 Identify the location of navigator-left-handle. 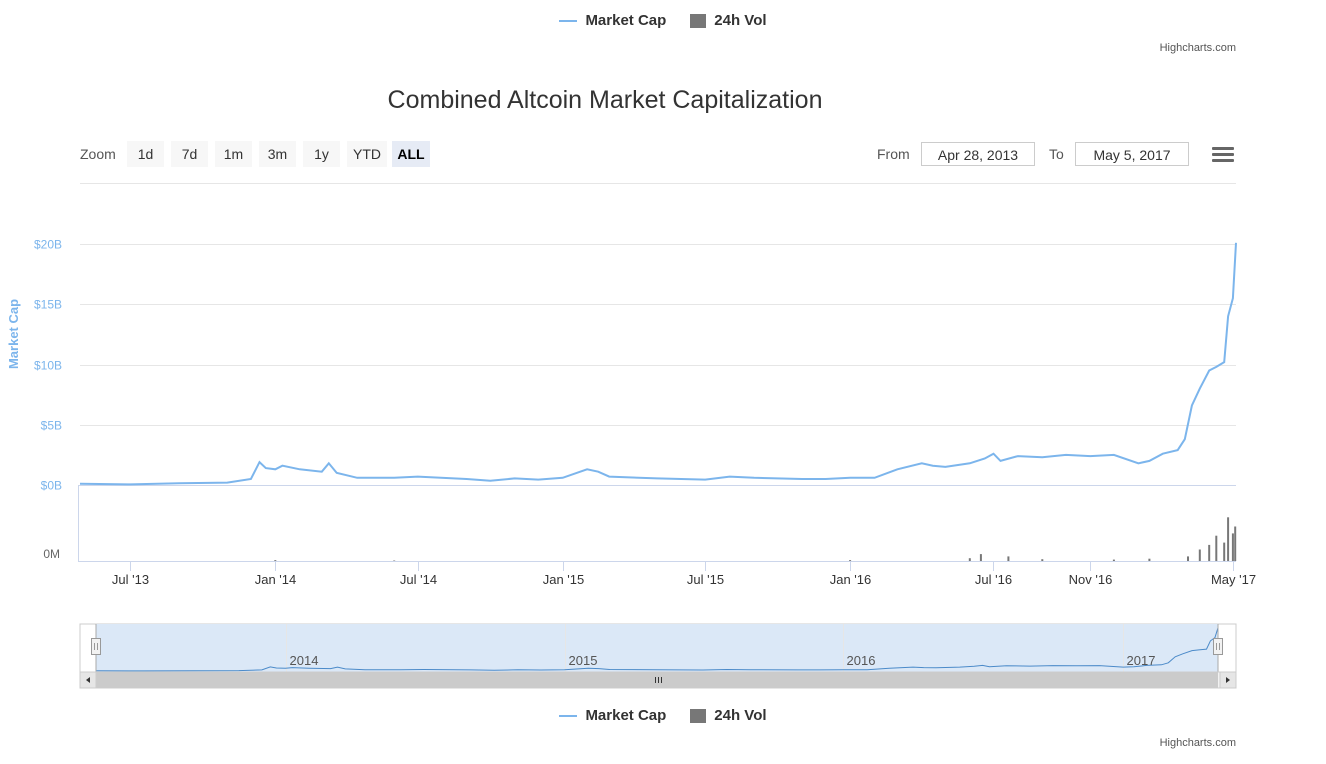
(96, 646).